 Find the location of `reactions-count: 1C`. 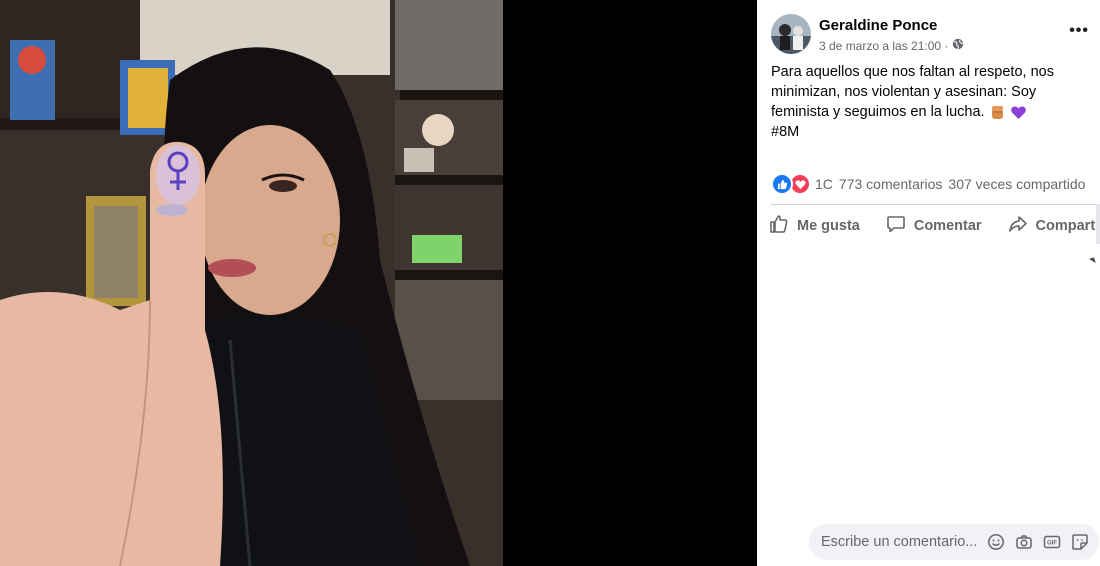

reactions-count: 1C is located at coordinates (824, 184).